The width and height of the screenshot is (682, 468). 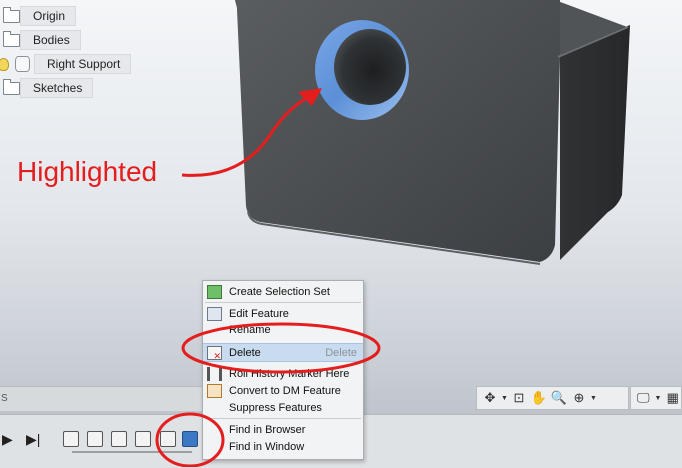 I want to click on delete-icon: ✕, so click(x=214, y=353).